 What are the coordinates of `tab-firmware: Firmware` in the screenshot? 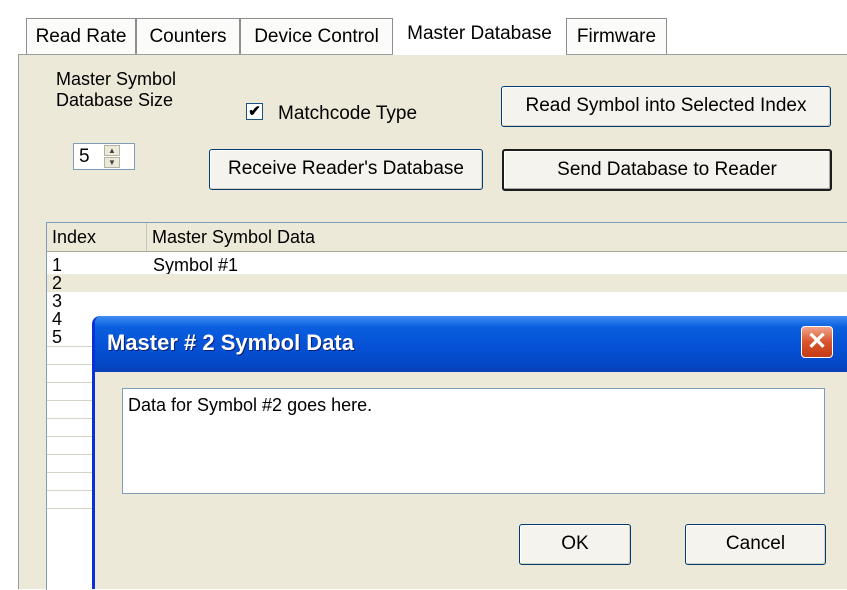 It's located at (616, 36).